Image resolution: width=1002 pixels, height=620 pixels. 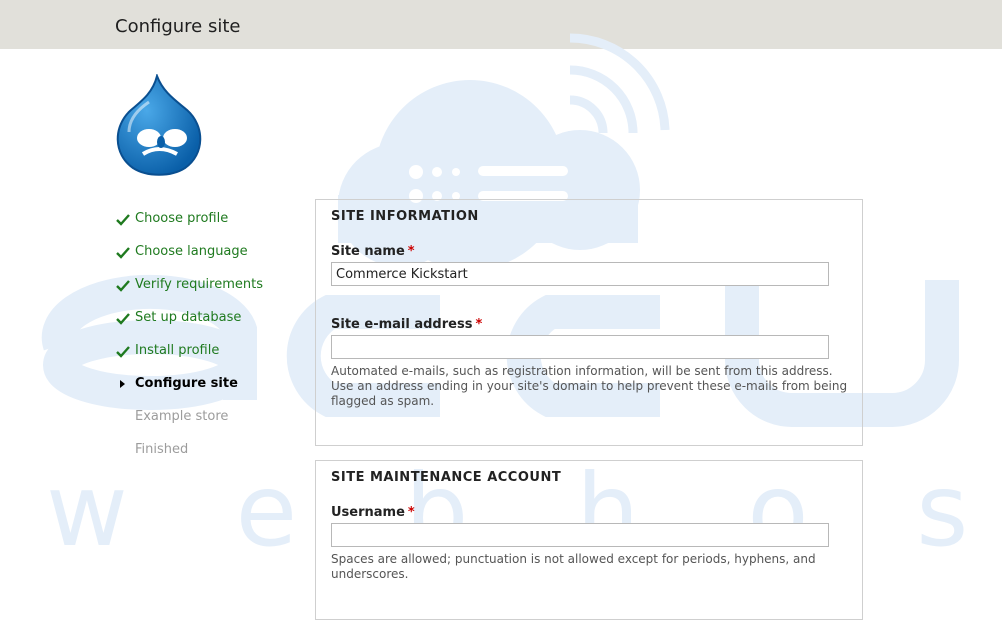 What do you see at coordinates (189, 425) in the screenshot?
I see `step-example-store: Example store` at bounding box center [189, 425].